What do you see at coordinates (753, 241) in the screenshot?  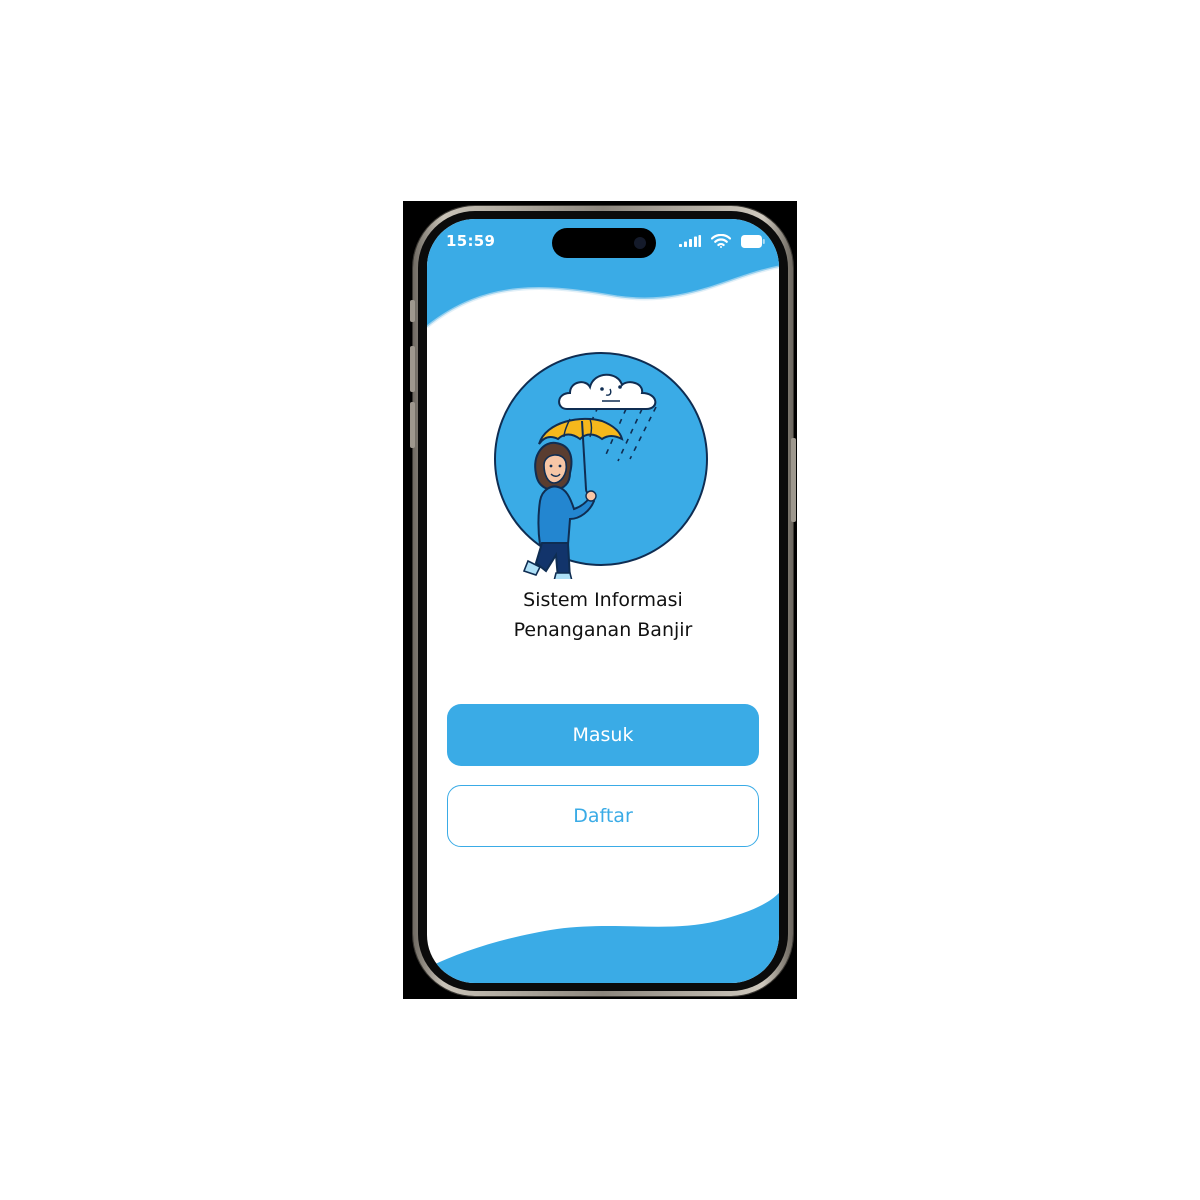 I see `battery-icon` at bounding box center [753, 241].